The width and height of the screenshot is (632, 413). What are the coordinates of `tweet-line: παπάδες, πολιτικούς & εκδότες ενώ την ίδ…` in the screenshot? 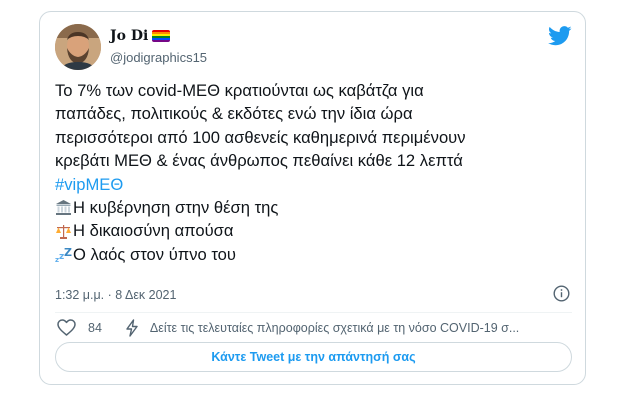 It's located at (234, 114).